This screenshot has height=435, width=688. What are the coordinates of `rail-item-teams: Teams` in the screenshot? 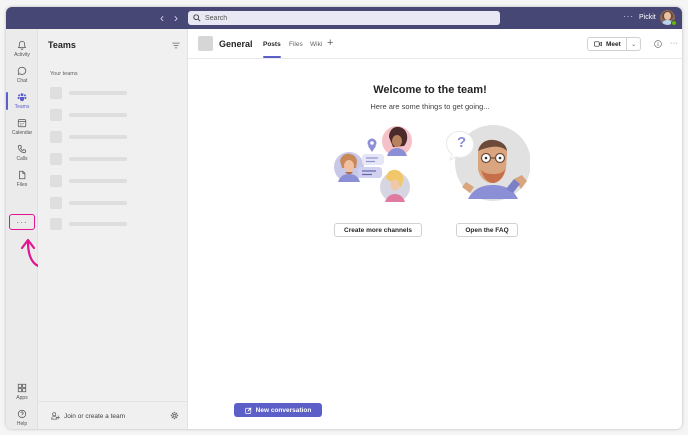 It's located at (22, 101).